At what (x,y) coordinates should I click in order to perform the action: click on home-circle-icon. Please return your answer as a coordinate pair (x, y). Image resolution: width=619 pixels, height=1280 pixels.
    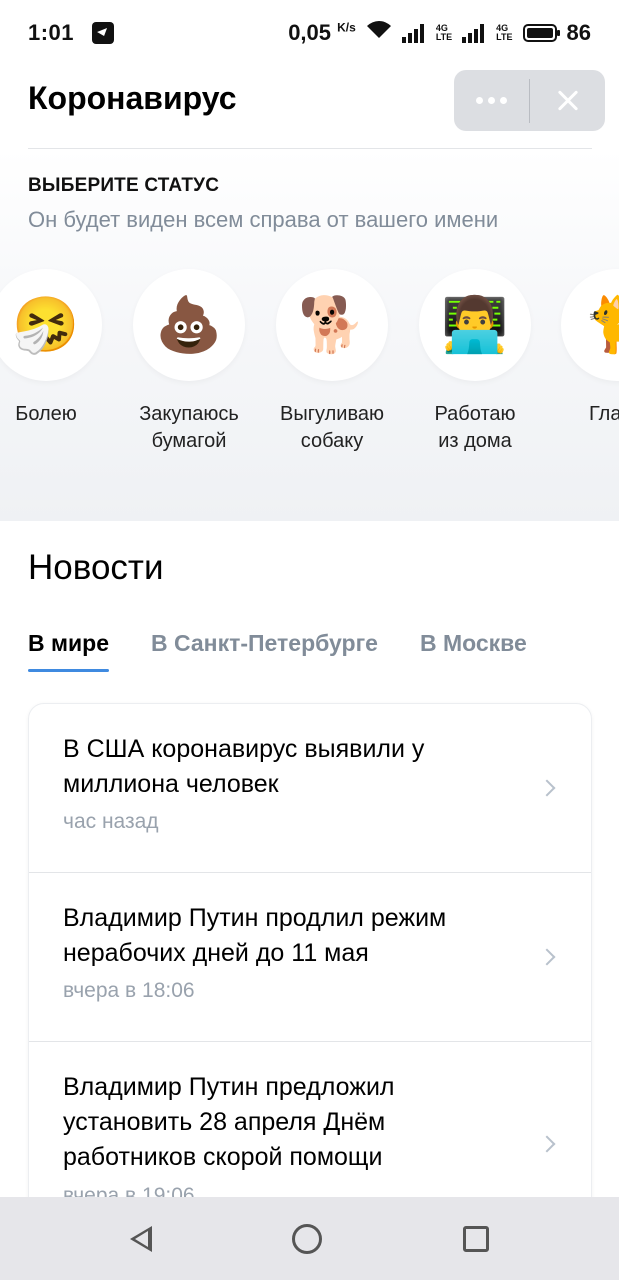
    Looking at the image, I should click on (307, 1238).